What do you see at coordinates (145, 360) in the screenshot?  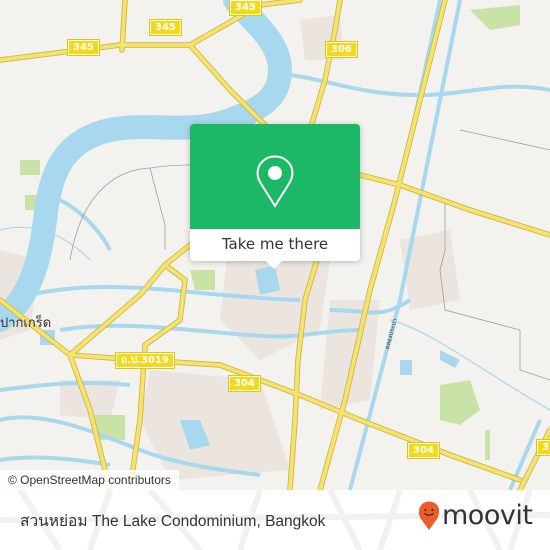 I see `road-shield-3019: ถ.ป.3019` at bounding box center [145, 360].